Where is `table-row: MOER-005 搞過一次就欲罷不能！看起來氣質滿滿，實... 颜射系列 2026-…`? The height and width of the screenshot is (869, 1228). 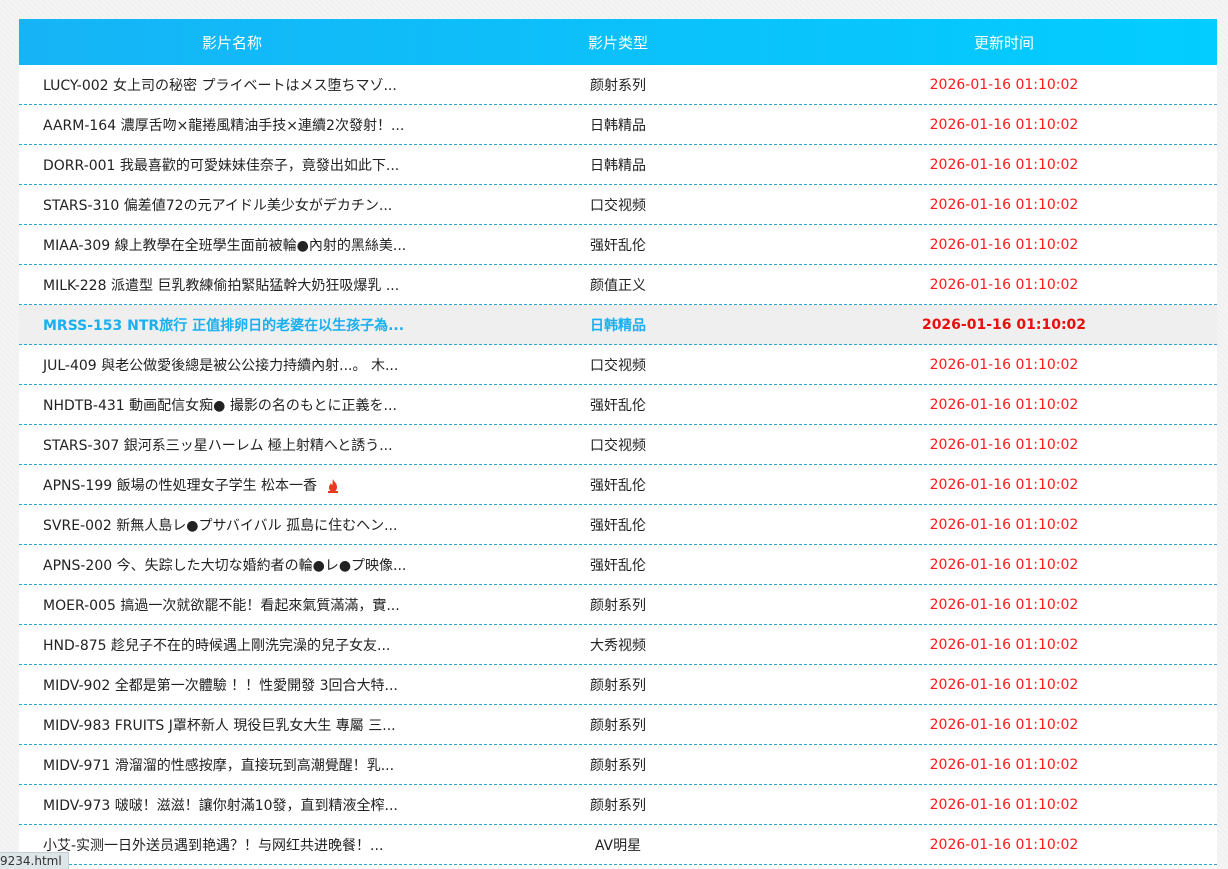
table-row: MOER-005 搞過一次就欲罷不能！看起來氣質滿滿，實... 颜射系列 2026-… is located at coordinates (618, 605).